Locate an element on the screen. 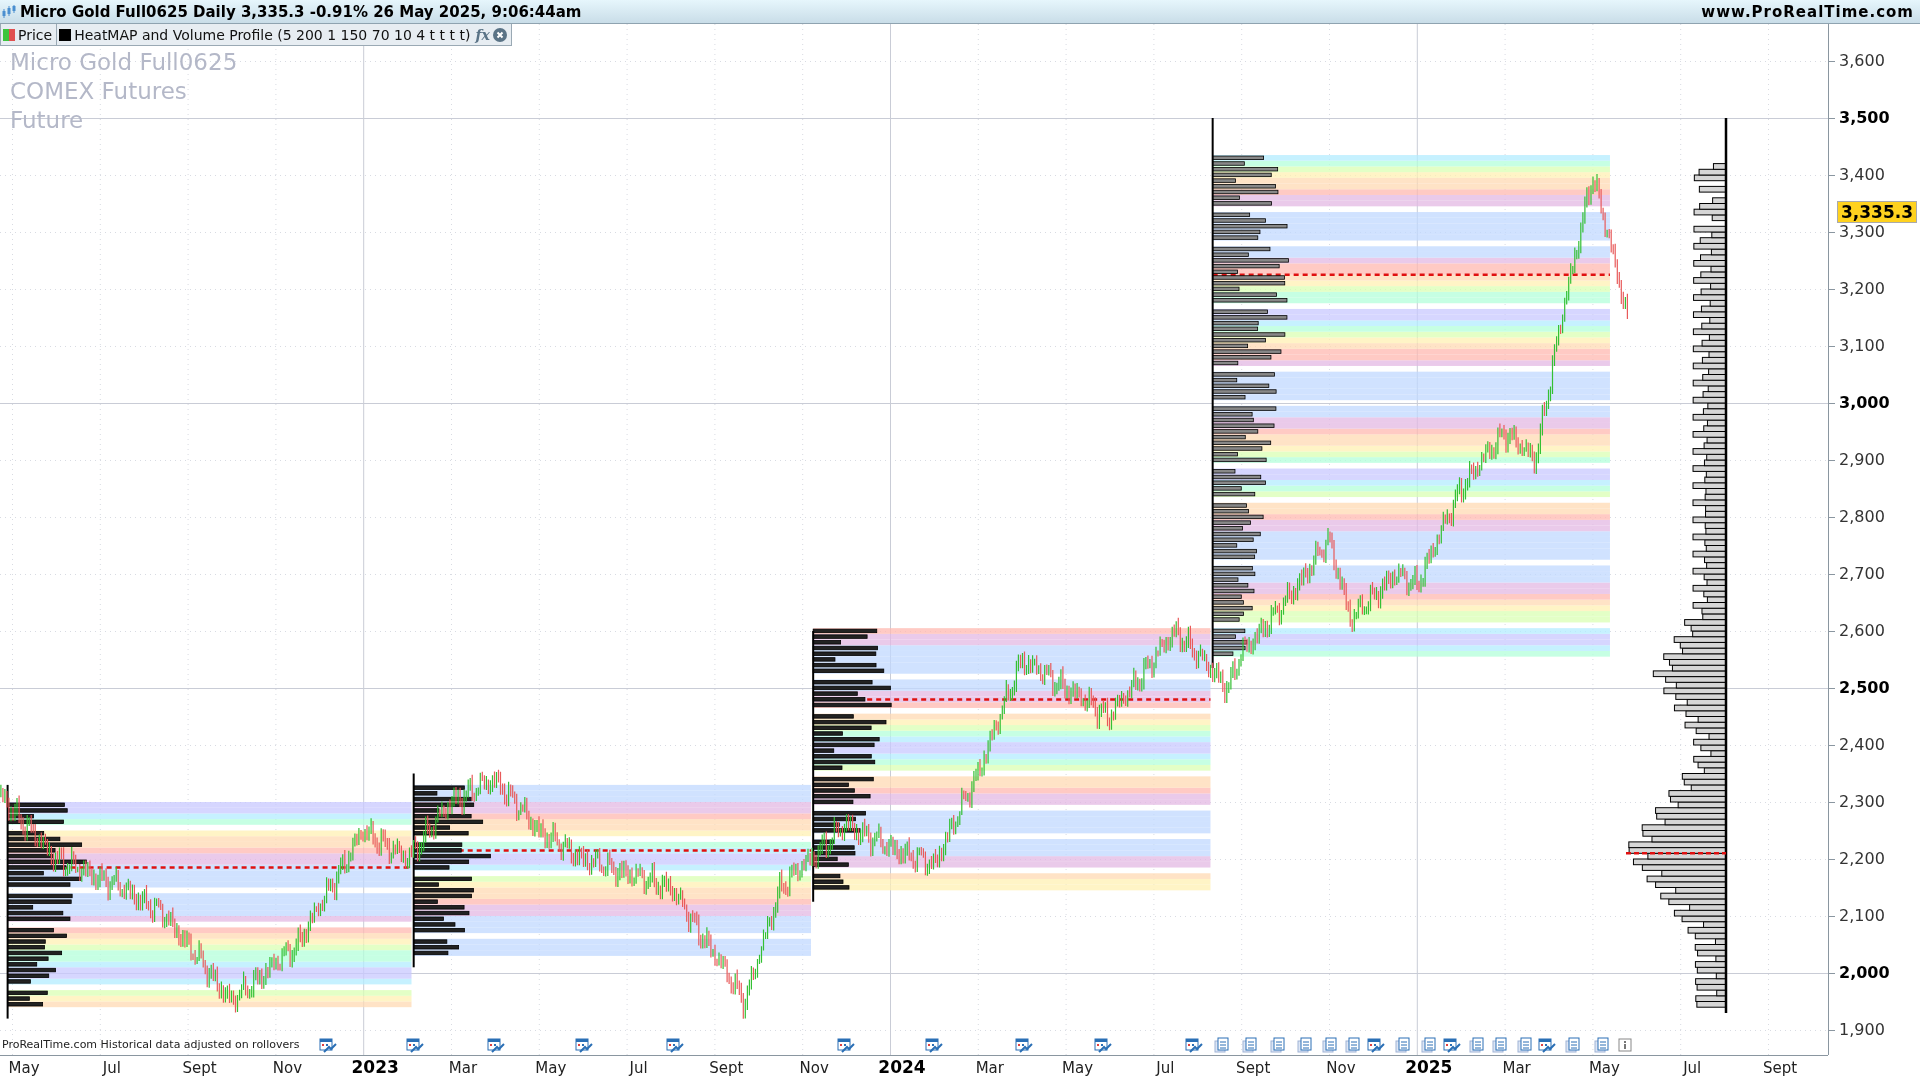 The height and width of the screenshot is (1080, 1920). y-axis-label: 2,800 is located at coordinates (1862, 517).